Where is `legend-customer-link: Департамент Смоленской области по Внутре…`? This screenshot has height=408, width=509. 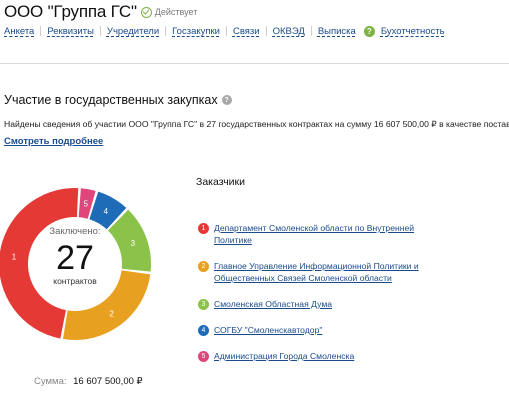
legend-customer-link: Департамент Смоленской области по Внутре… is located at coordinates (321, 234).